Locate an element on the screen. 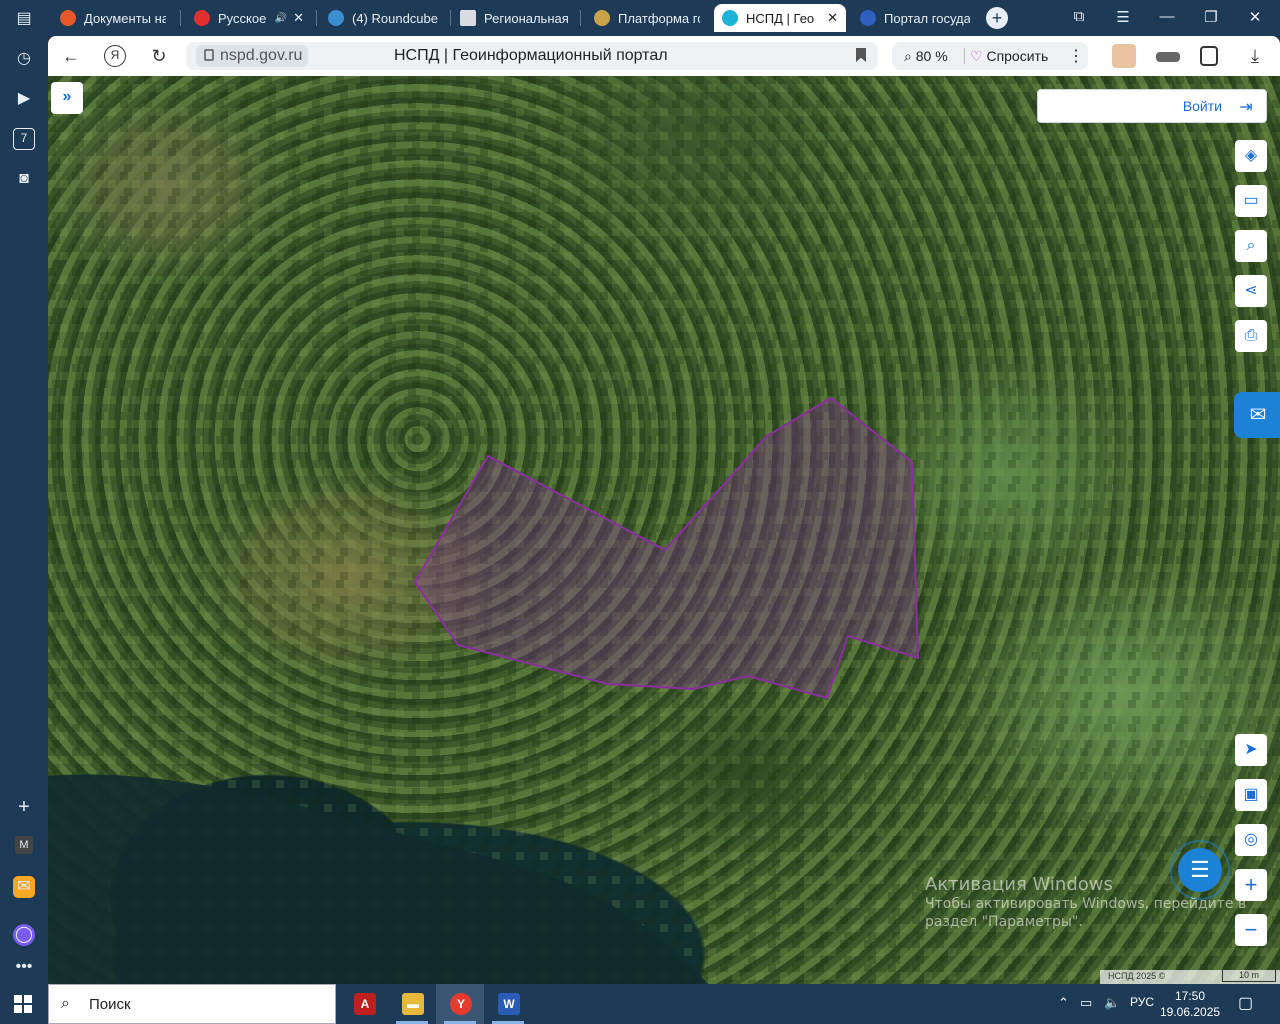 The height and width of the screenshot is (1024, 1280). yandex-browser-icon: Y is located at coordinates (461, 1004).